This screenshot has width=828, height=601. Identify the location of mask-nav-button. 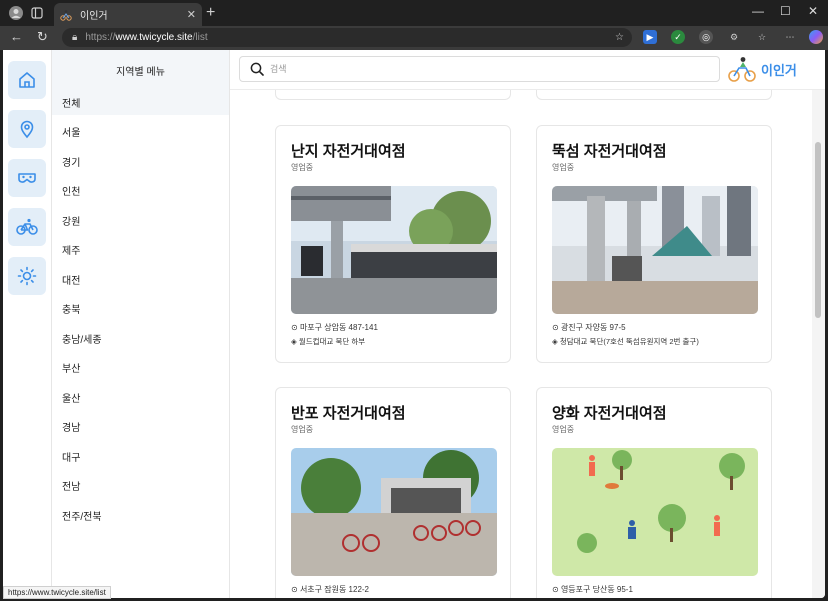
(27, 178).